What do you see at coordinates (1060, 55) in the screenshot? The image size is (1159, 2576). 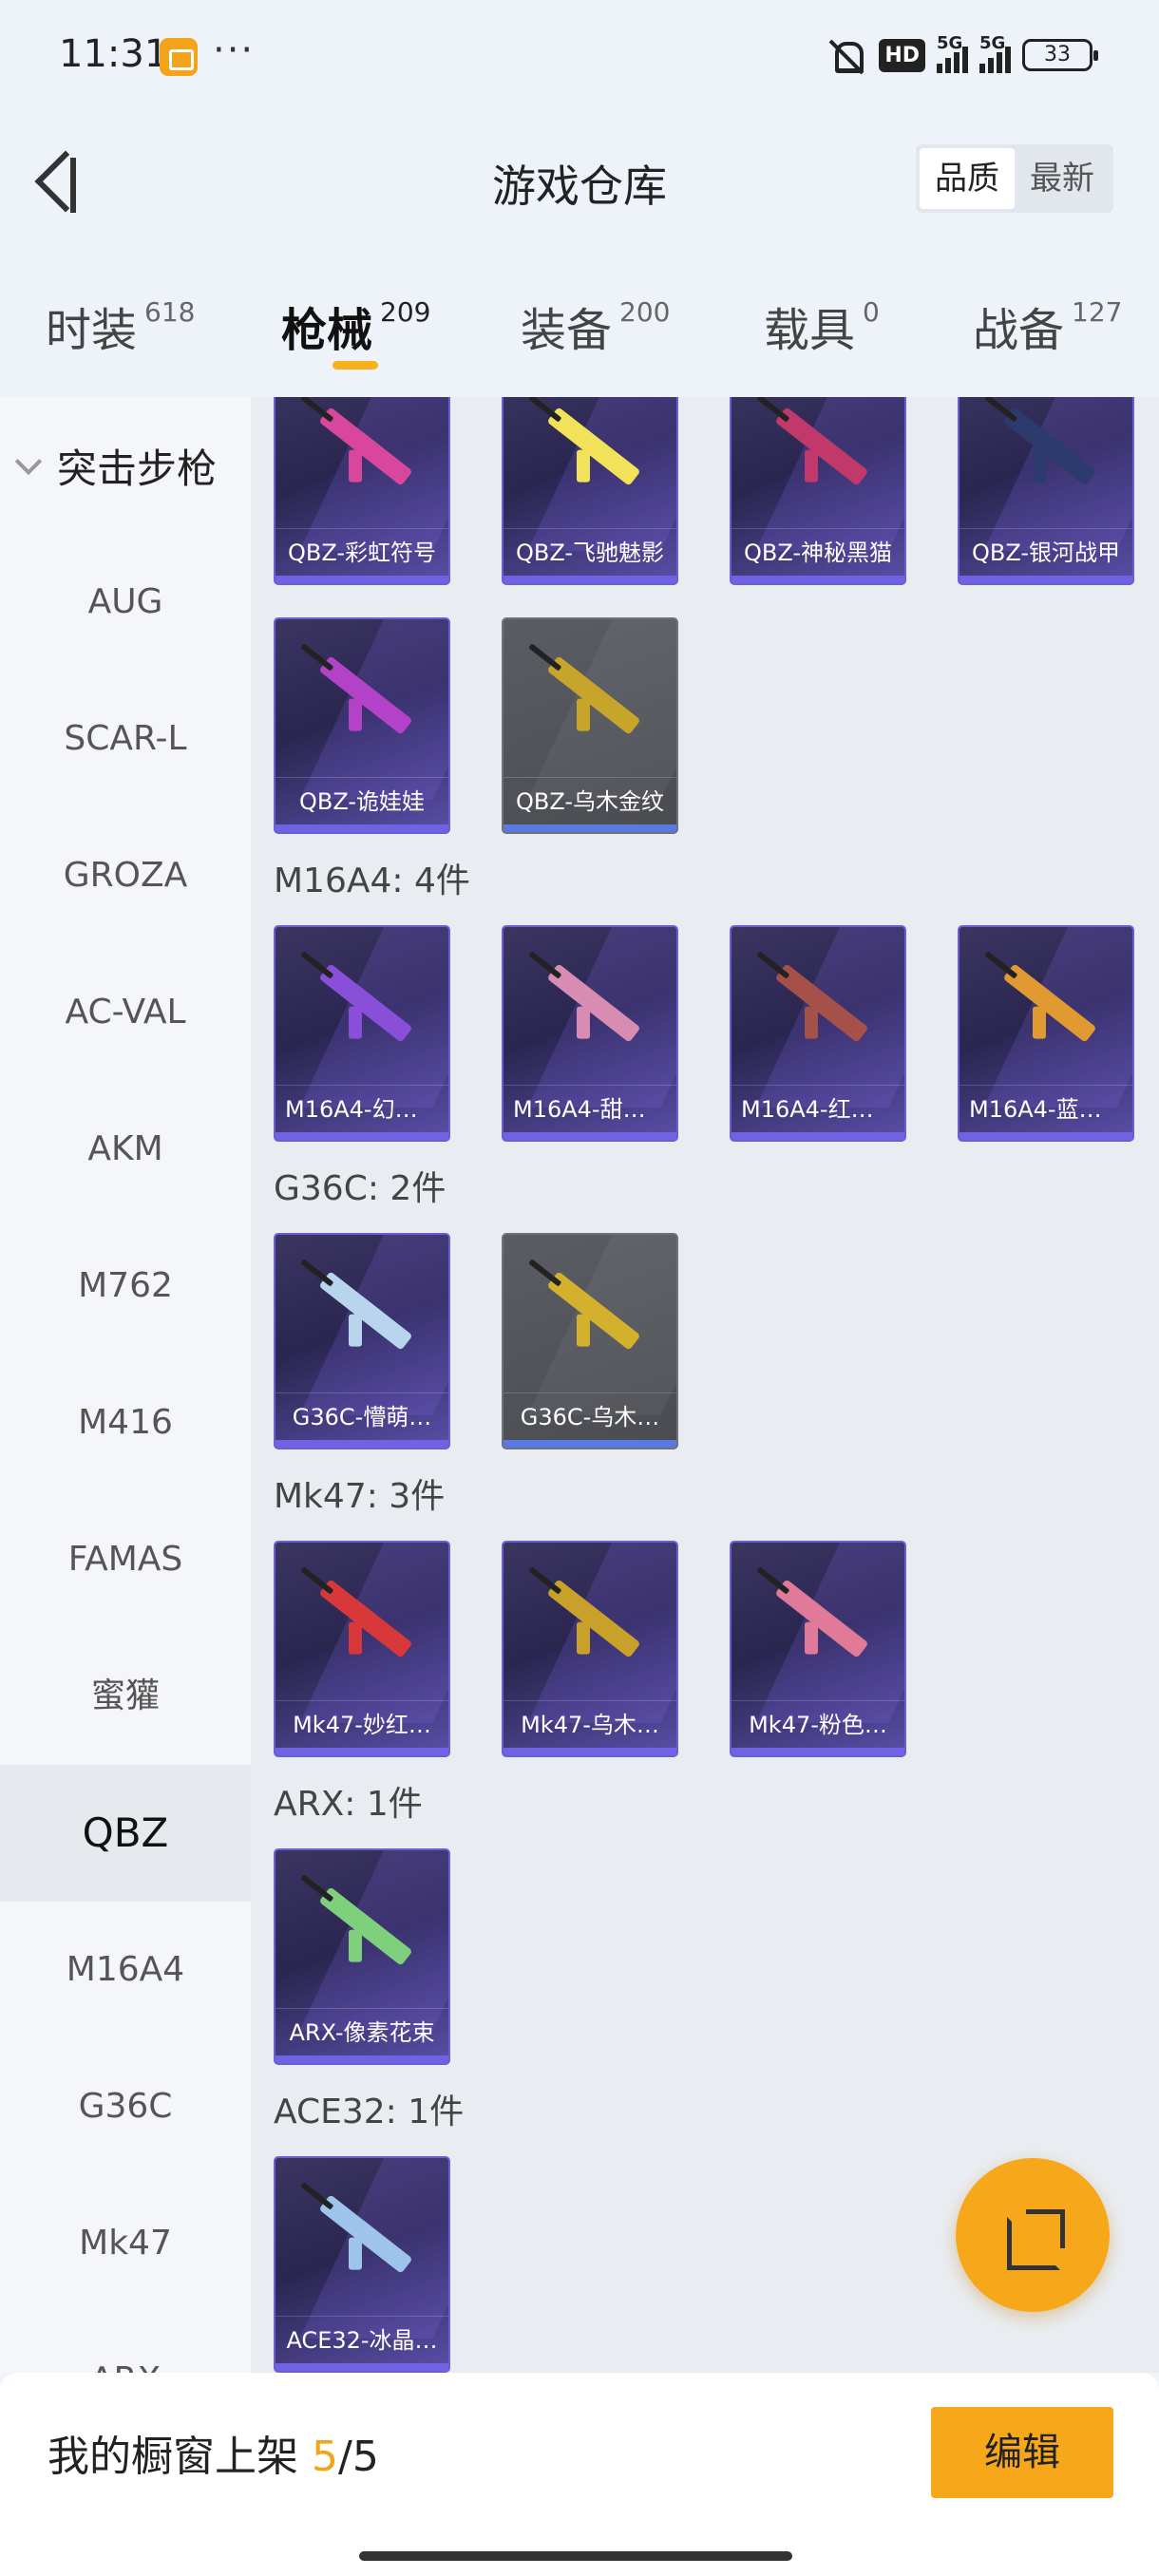 I see `battery-icon: 33` at bounding box center [1060, 55].